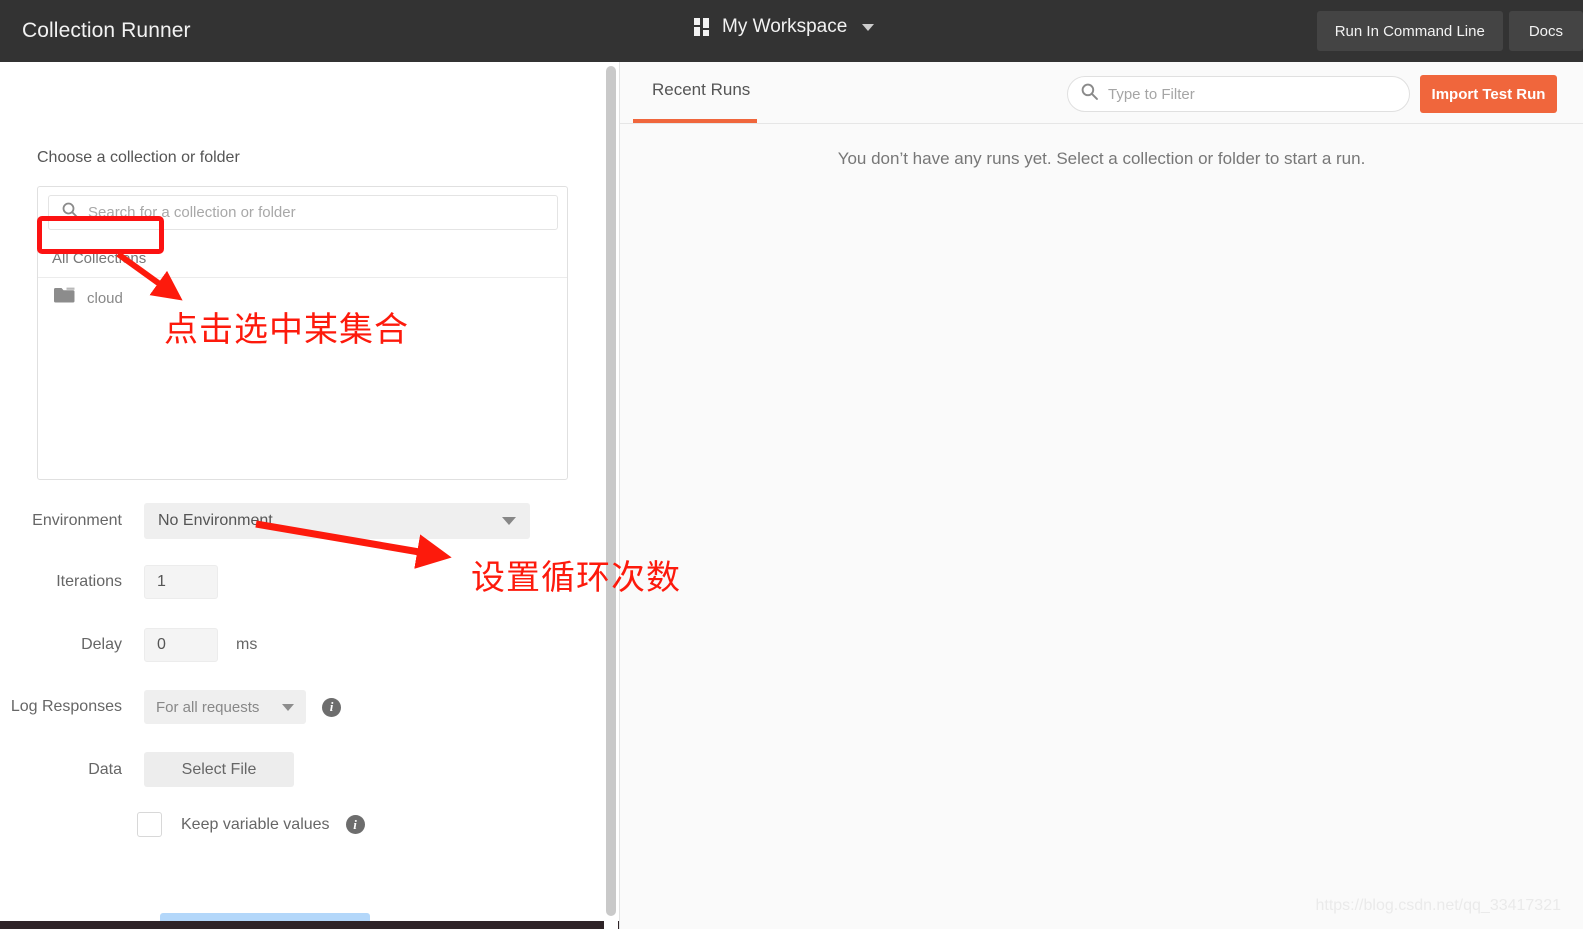  What do you see at coordinates (219, 769) in the screenshot?
I see `select-file-button: Select File` at bounding box center [219, 769].